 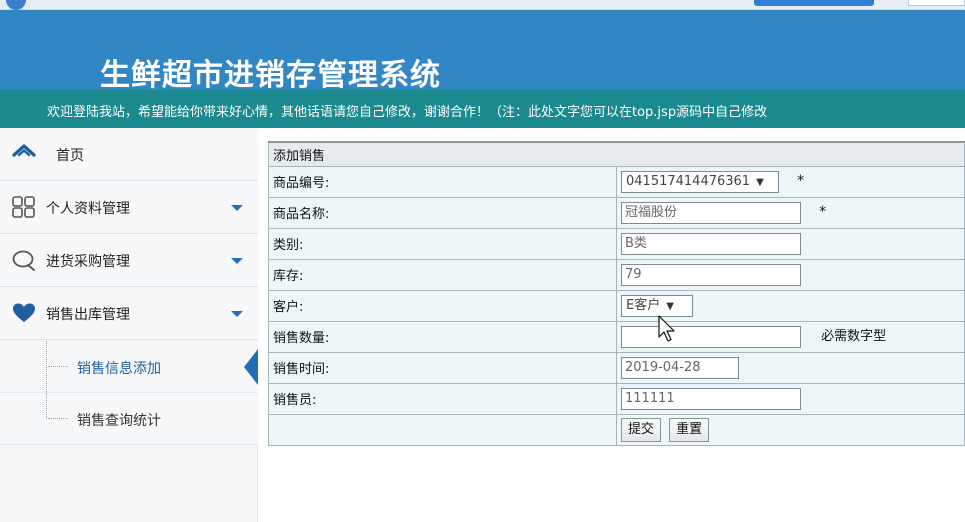 I want to click on sidebar-item-purchase: 进货采购管理, so click(x=129, y=260).